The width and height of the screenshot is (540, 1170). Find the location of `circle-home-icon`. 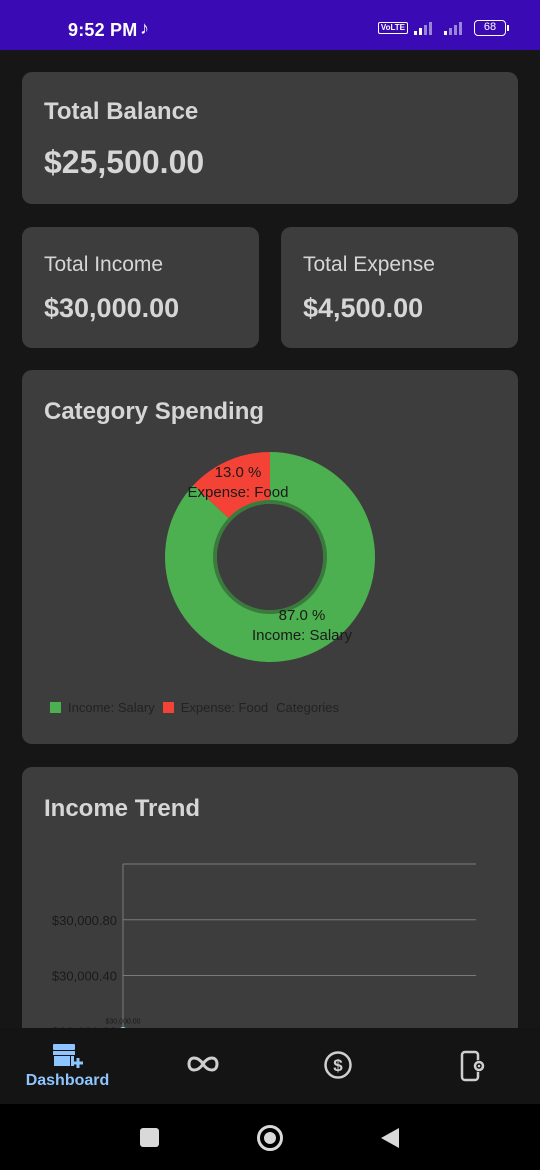

circle-home-icon is located at coordinates (270, 1138).